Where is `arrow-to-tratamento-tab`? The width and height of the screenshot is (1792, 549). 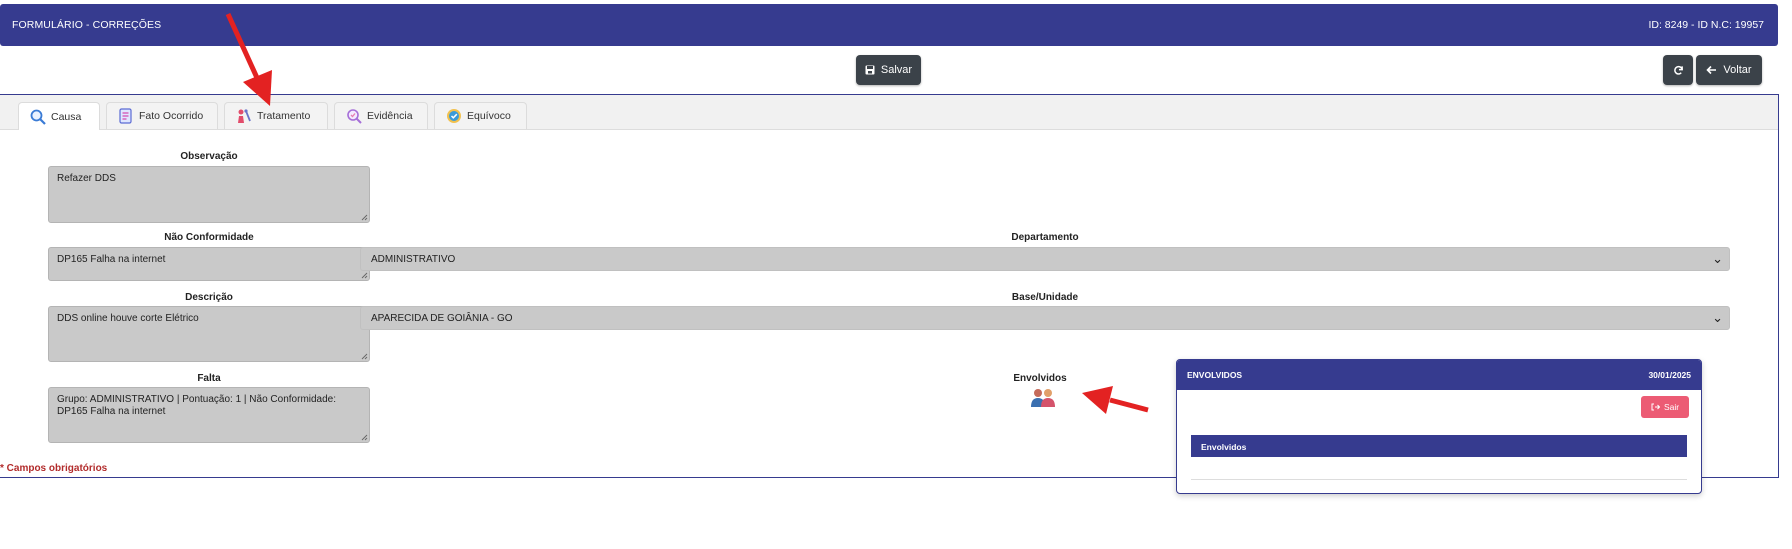
arrow-to-tratamento-tab is located at coordinates (248, 59).